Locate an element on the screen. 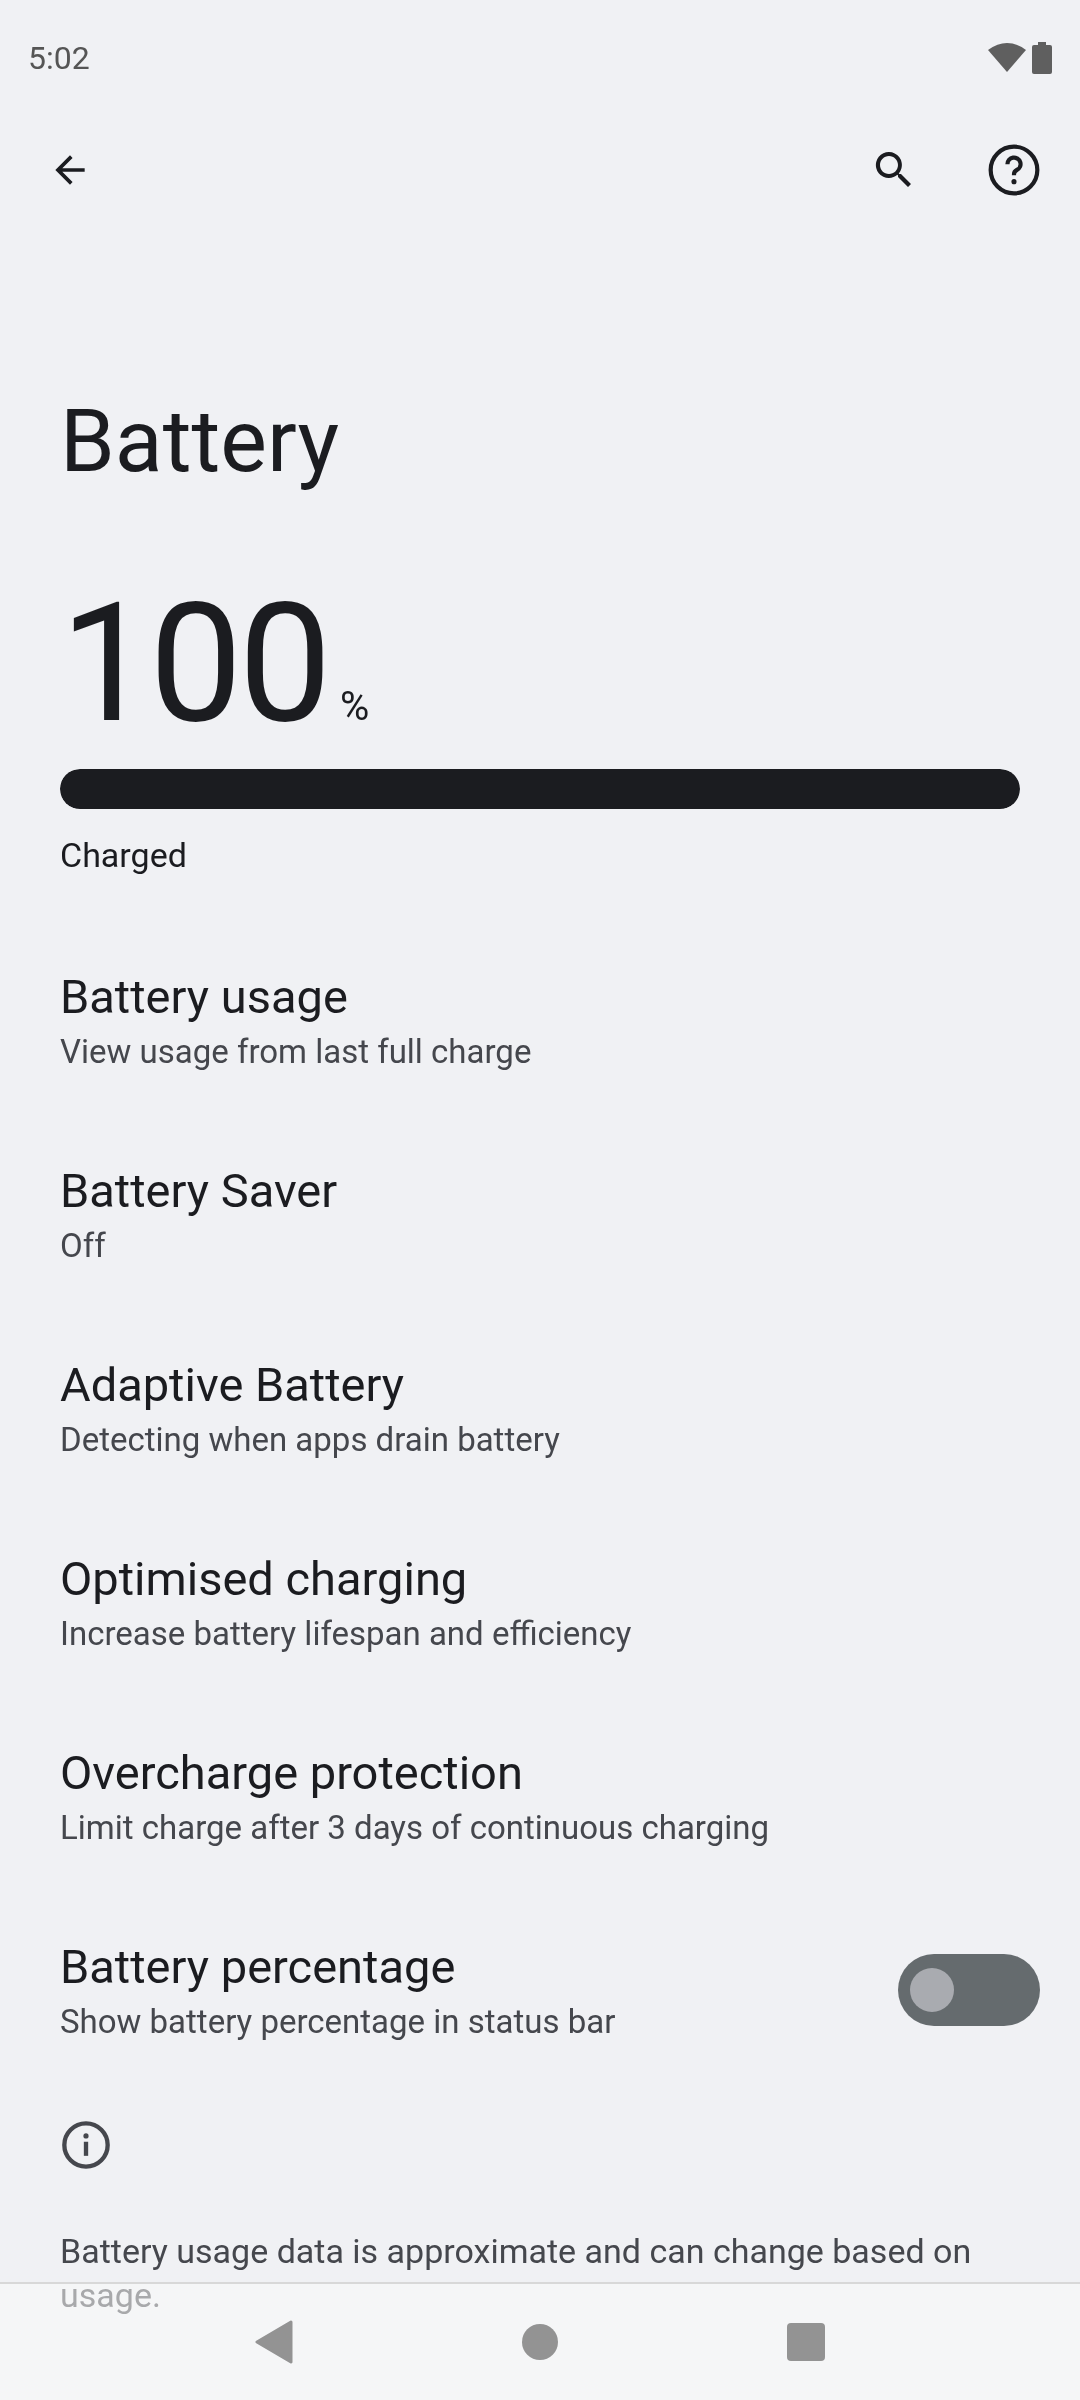 The height and width of the screenshot is (2400, 1080). status-time: 5:02 is located at coordinates (59, 57).